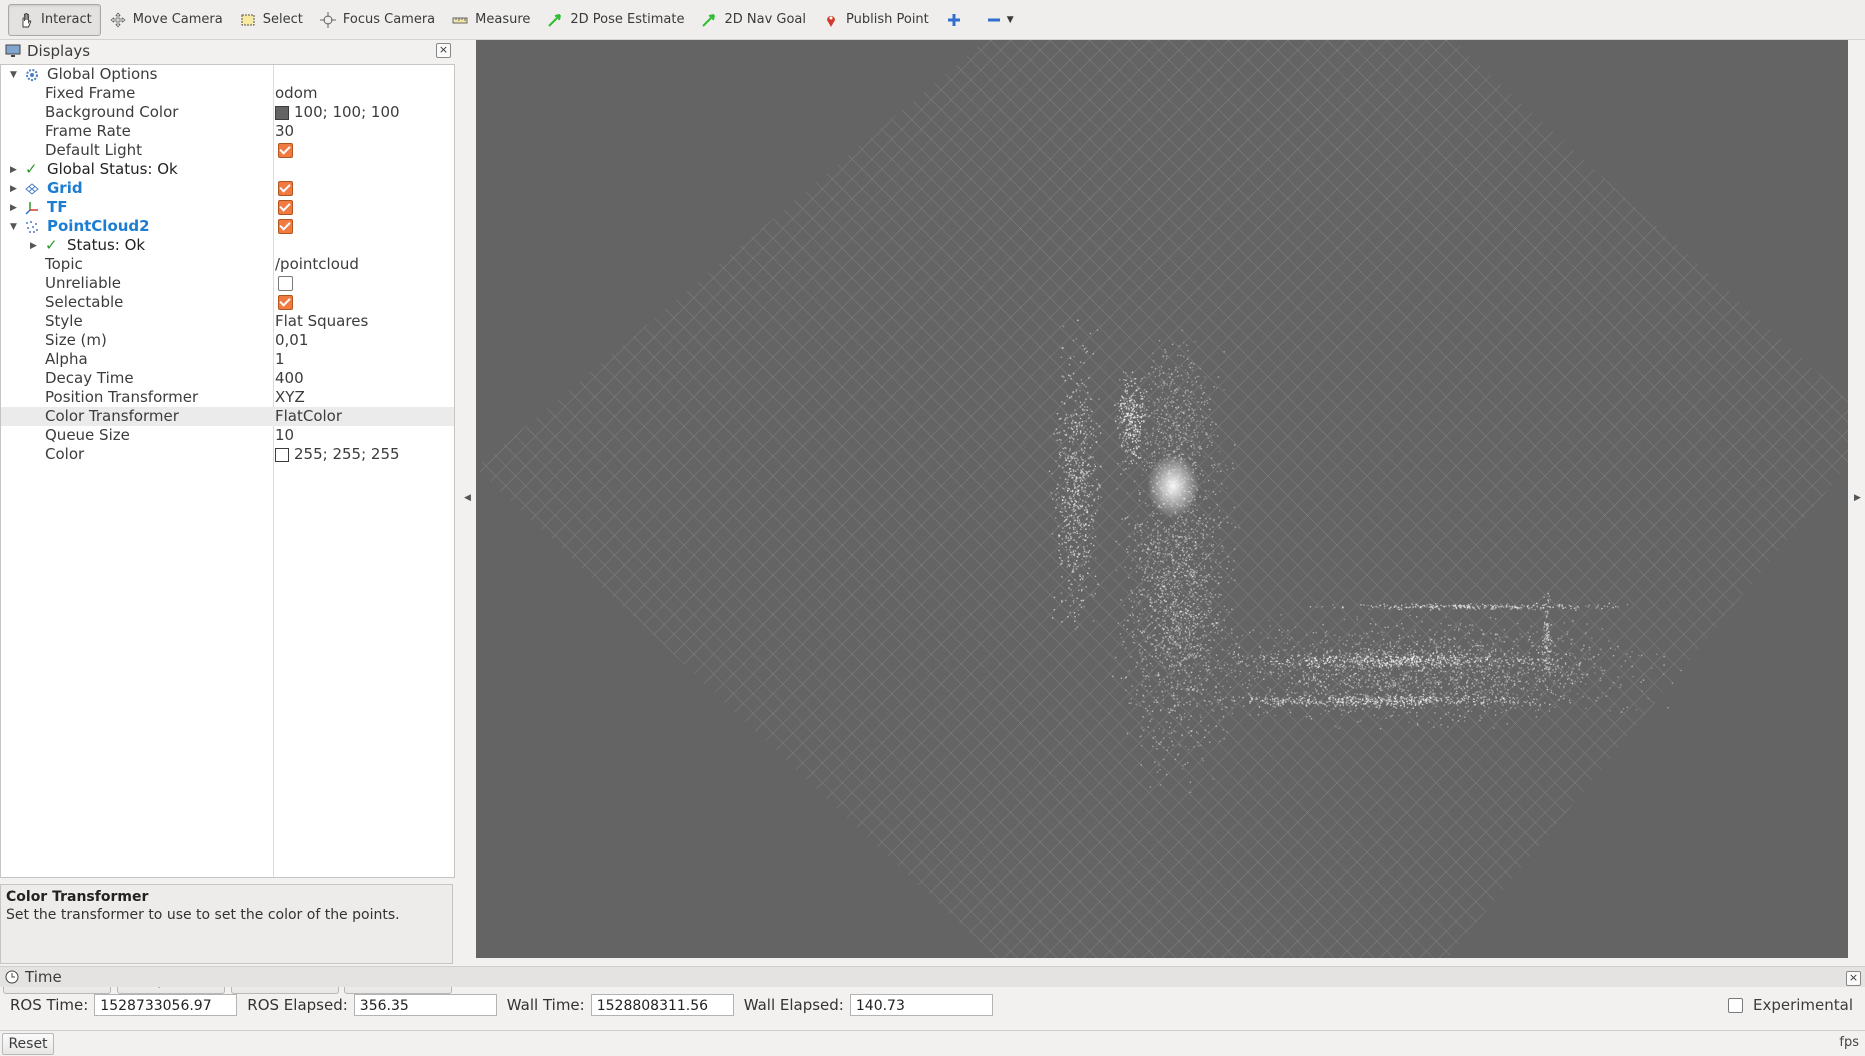 This screenshot has width=1865, height=1056. Describe the element at coordinates (285, 188) in the screenshot. I see `grid-checkbox` at that location.